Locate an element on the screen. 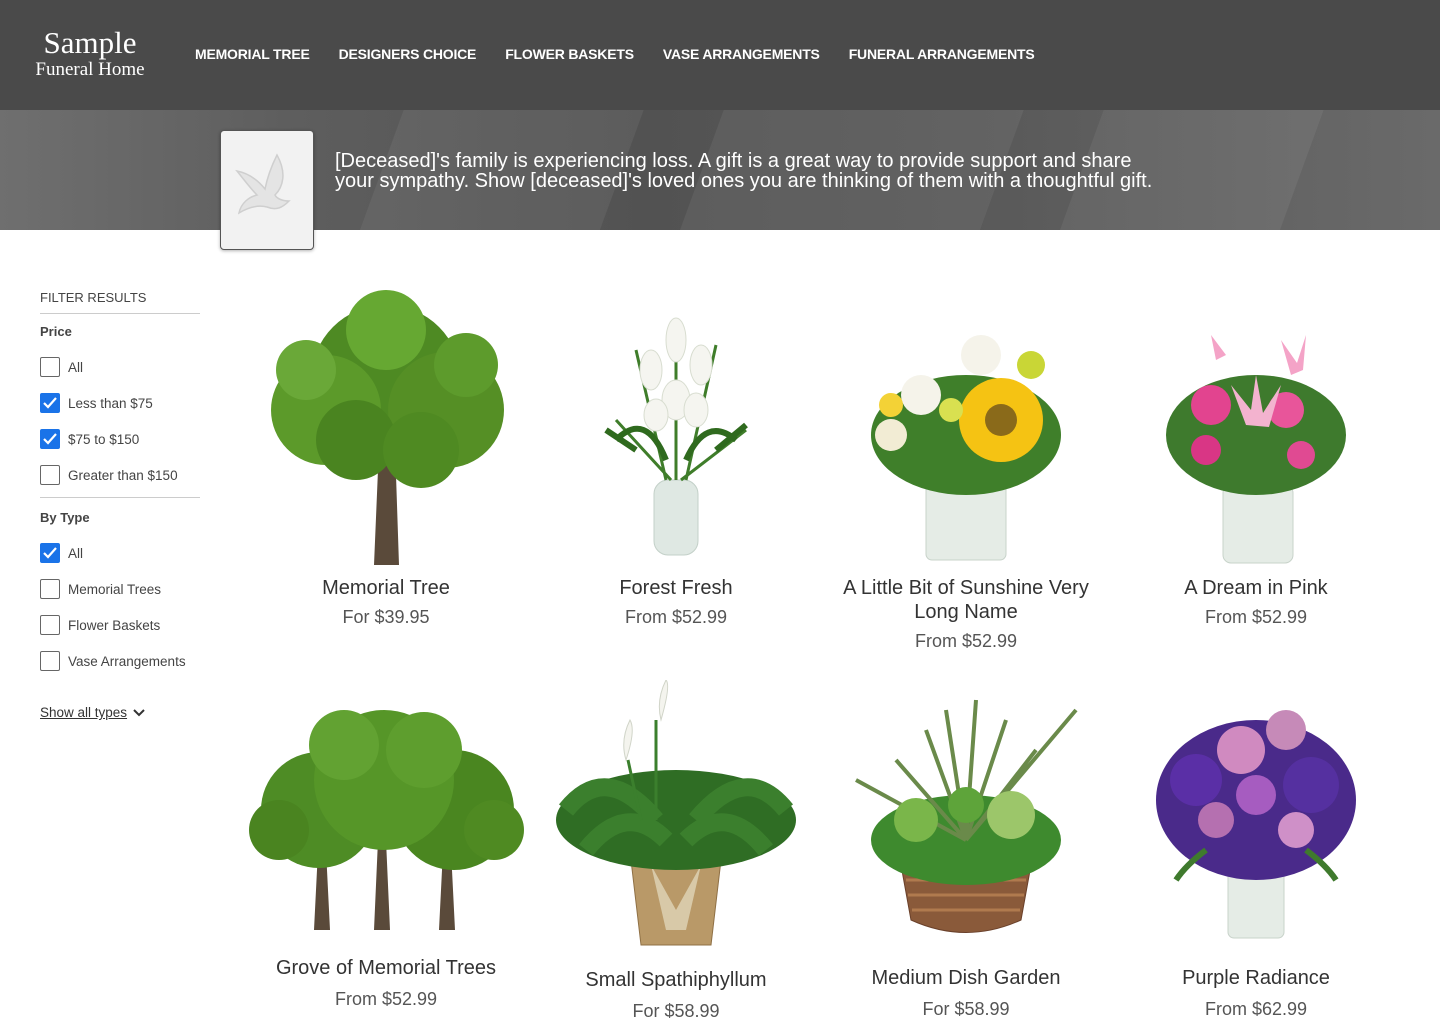  product-name: Purple Radiance is located at coordinates (1256, 978).